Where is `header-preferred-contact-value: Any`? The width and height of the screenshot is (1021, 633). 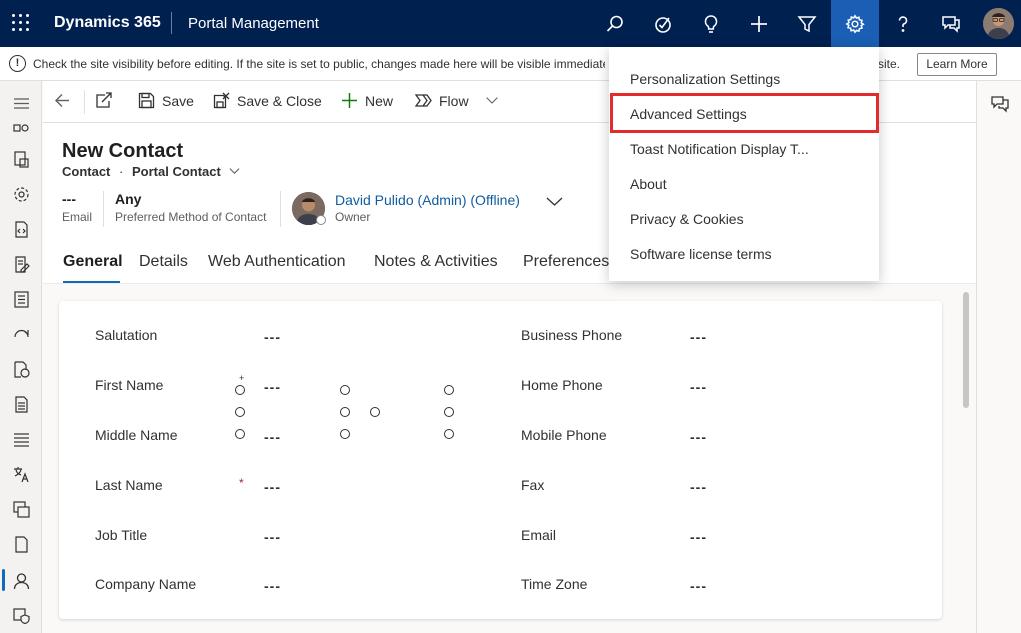
header-preferred-contact-value: Any is located at coordinates (128, 199).